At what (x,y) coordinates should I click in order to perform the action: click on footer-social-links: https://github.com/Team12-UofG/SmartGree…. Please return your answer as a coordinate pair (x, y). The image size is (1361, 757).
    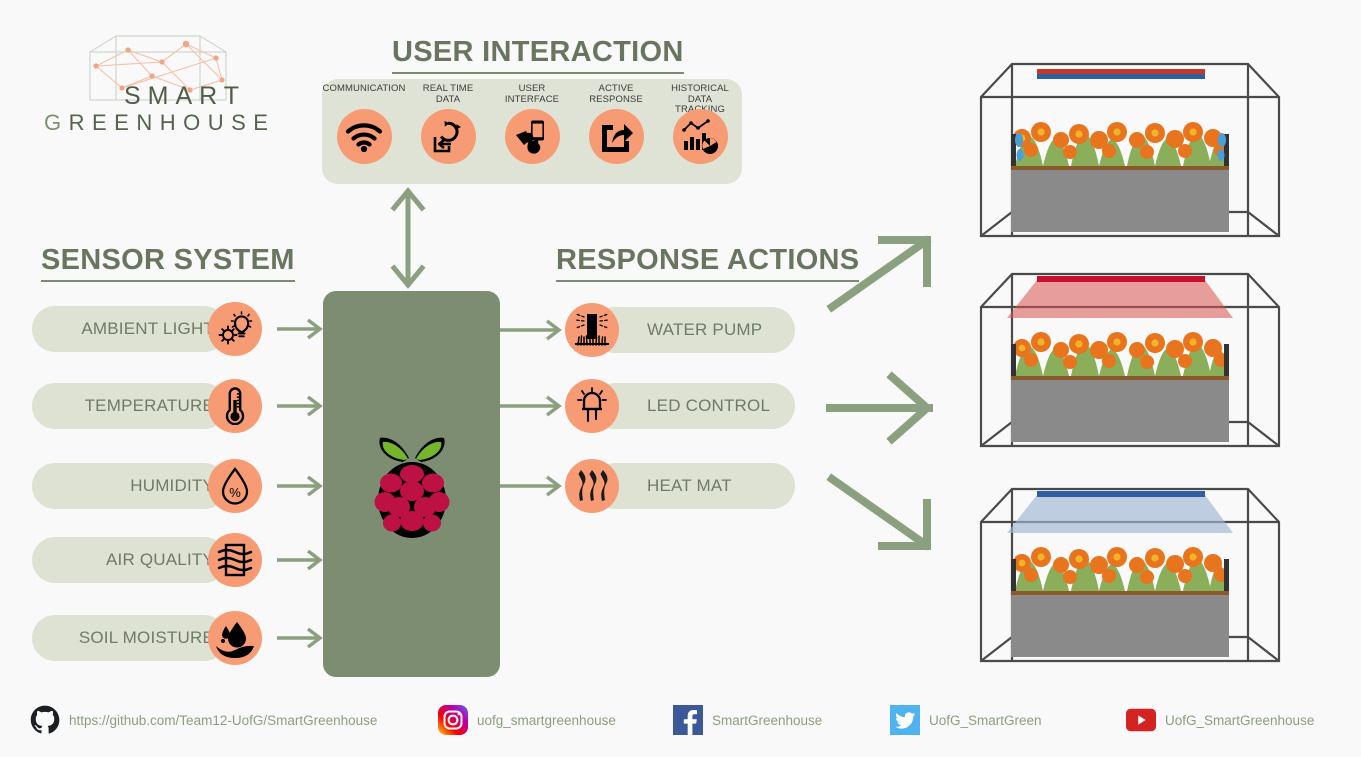
    Looking at the image, I should click on (680, 724).